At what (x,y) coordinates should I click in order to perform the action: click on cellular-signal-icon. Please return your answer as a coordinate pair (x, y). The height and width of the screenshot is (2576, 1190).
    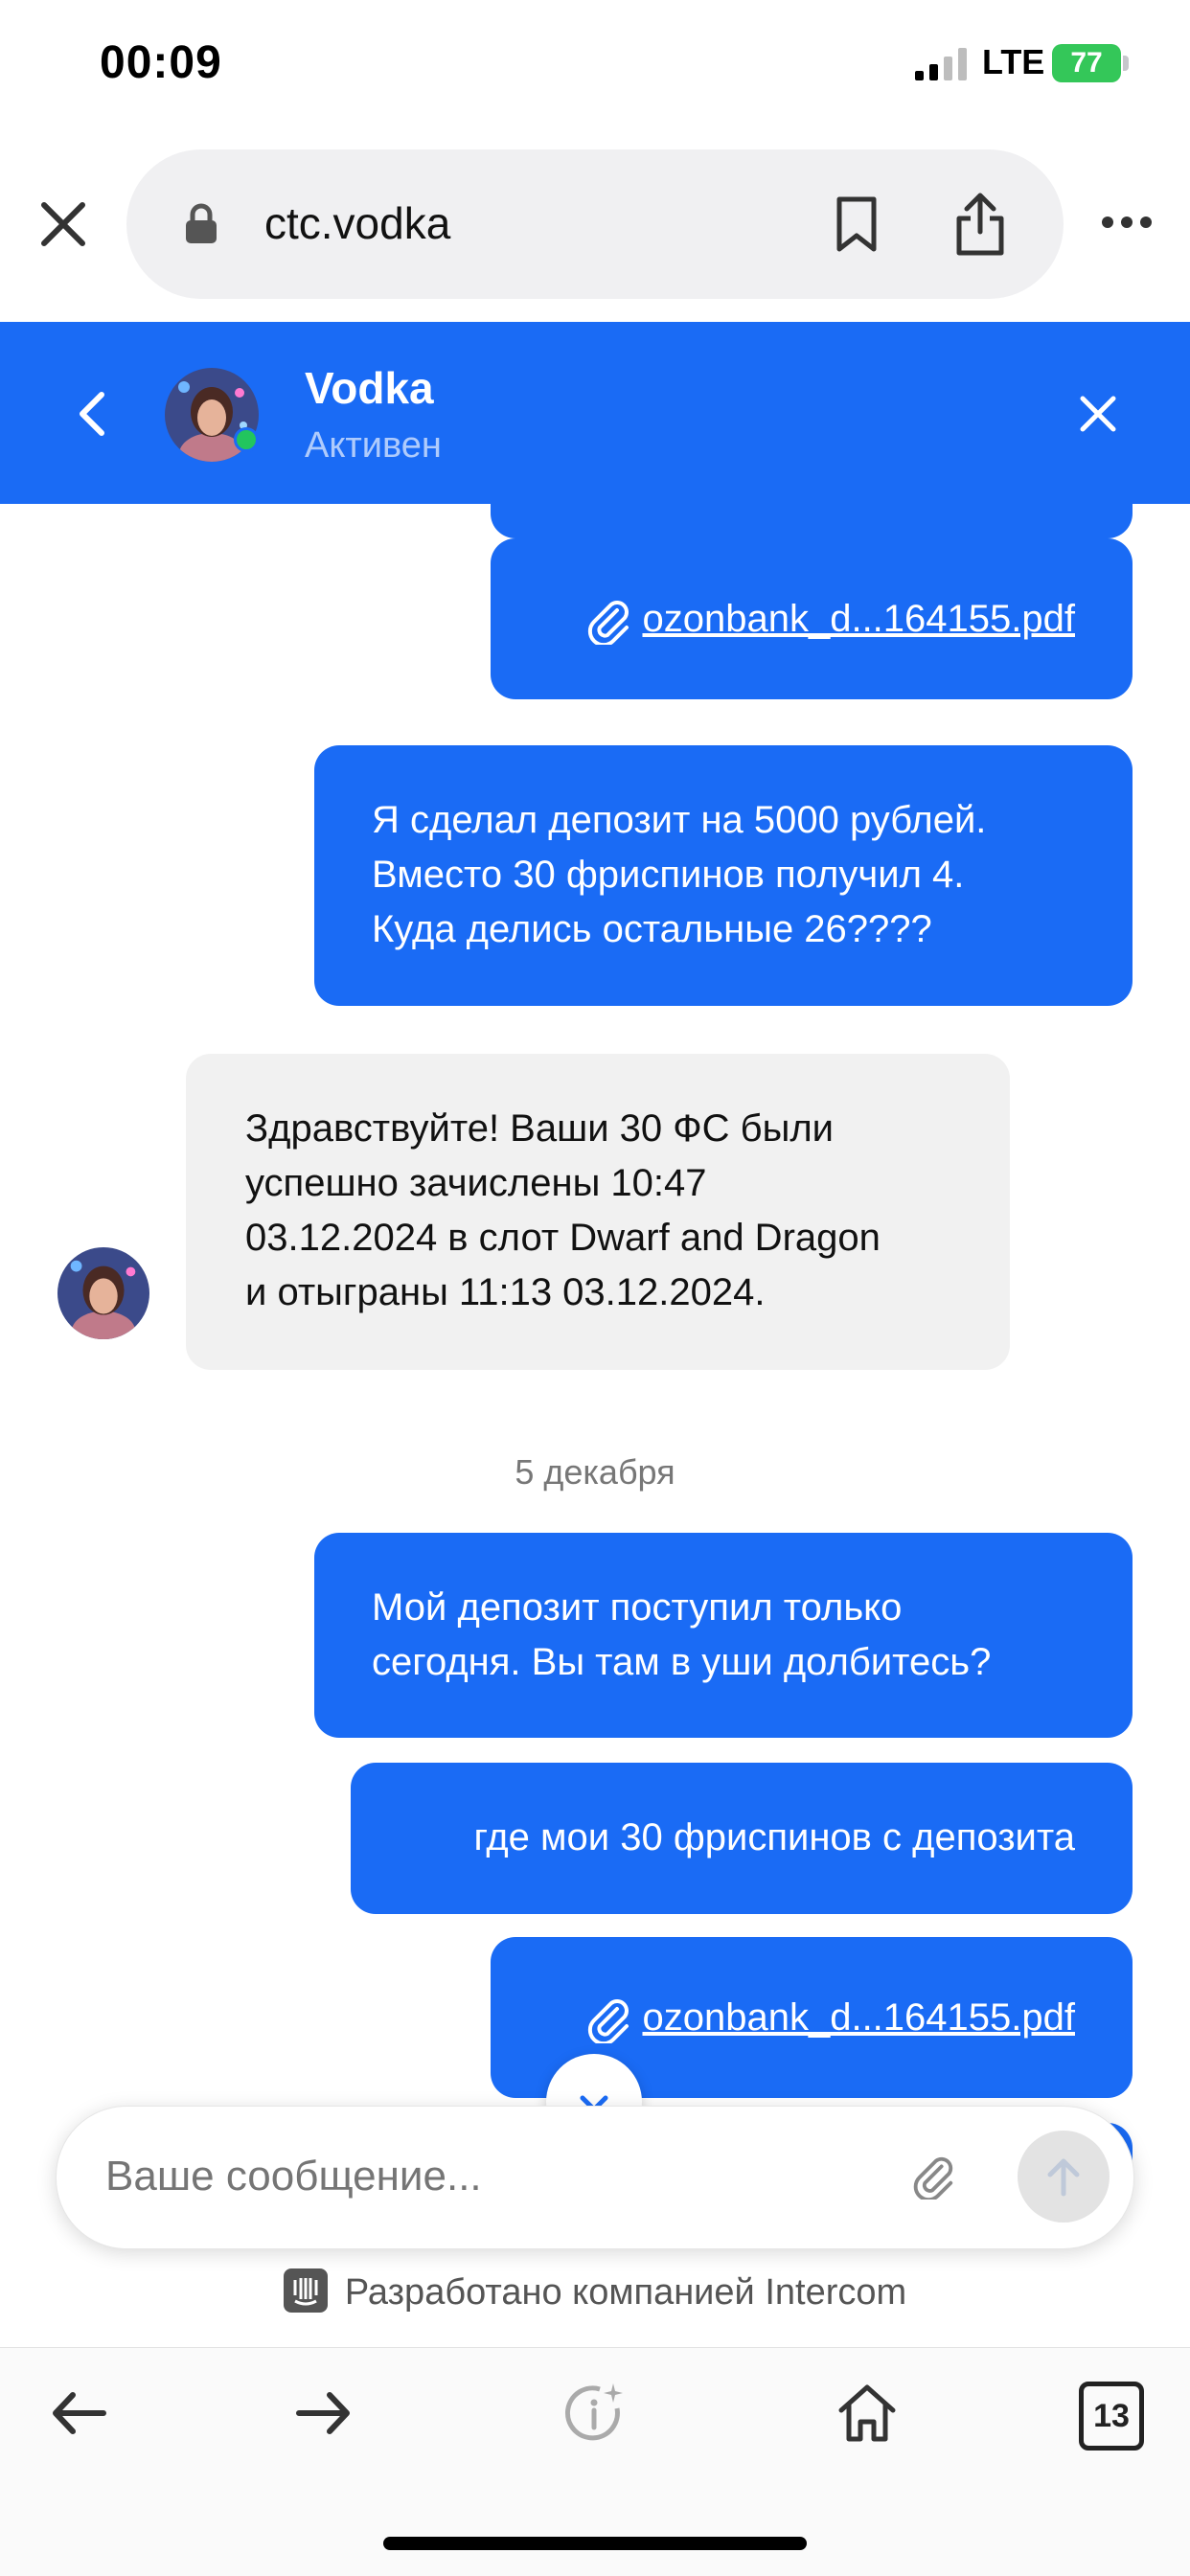
    Looking at the image, I should click on (941, 64).